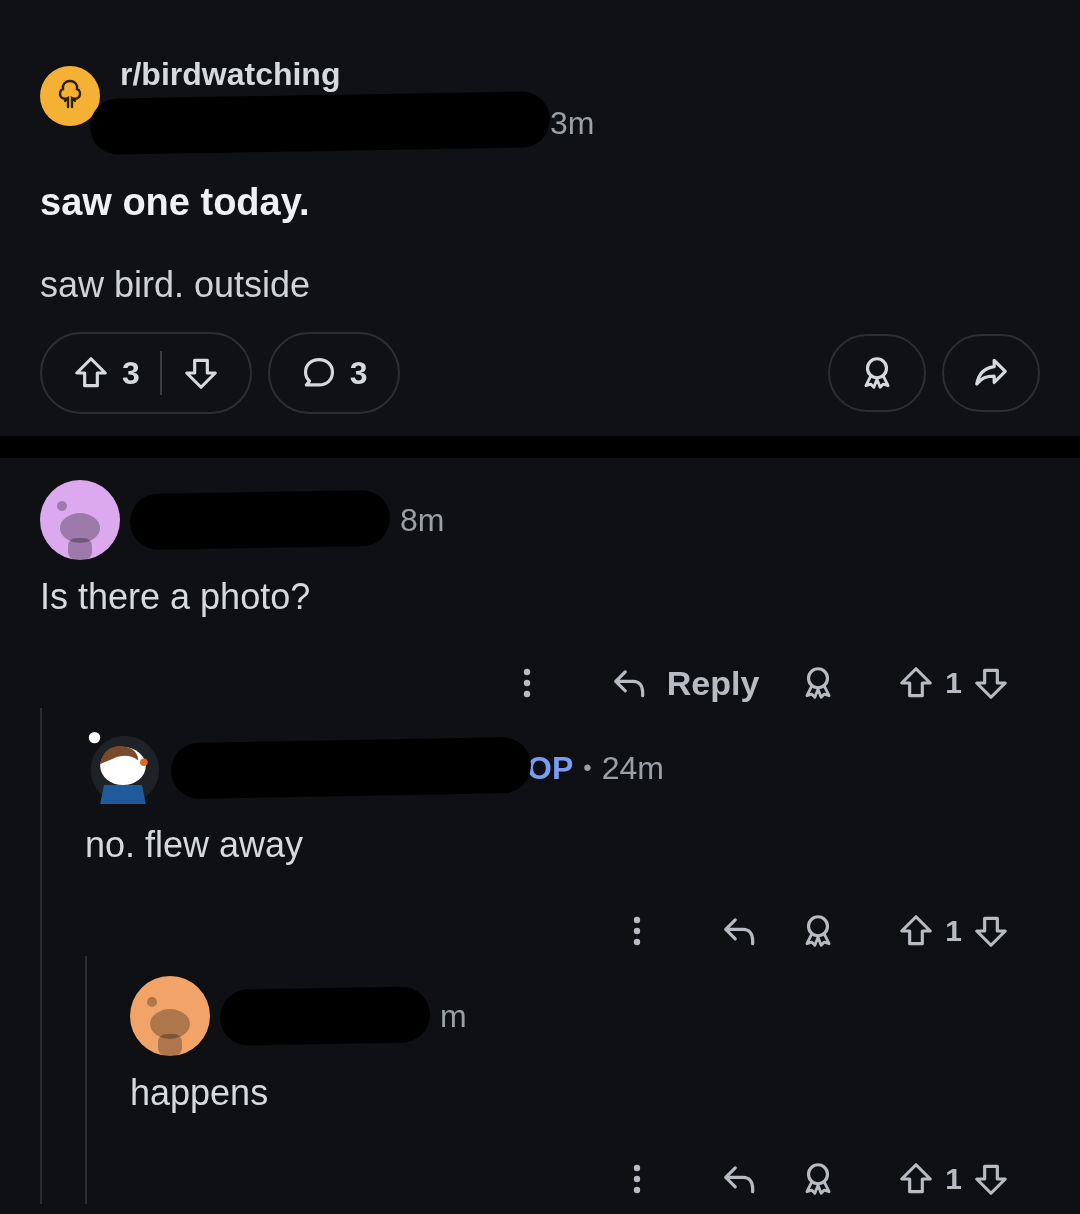 The height and width of the screenshot is (1214, 1080). I want to click on comment-time: 8m, so click(422, 520).